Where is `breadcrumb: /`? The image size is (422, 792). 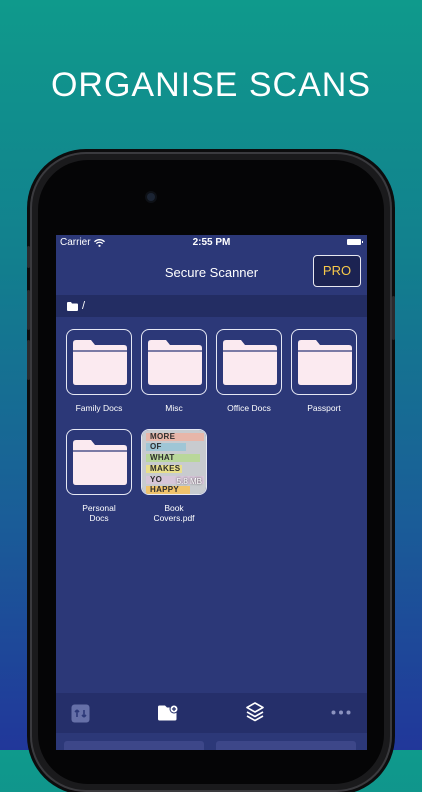 breadcrumb: / is located at coordinates (211, 306).